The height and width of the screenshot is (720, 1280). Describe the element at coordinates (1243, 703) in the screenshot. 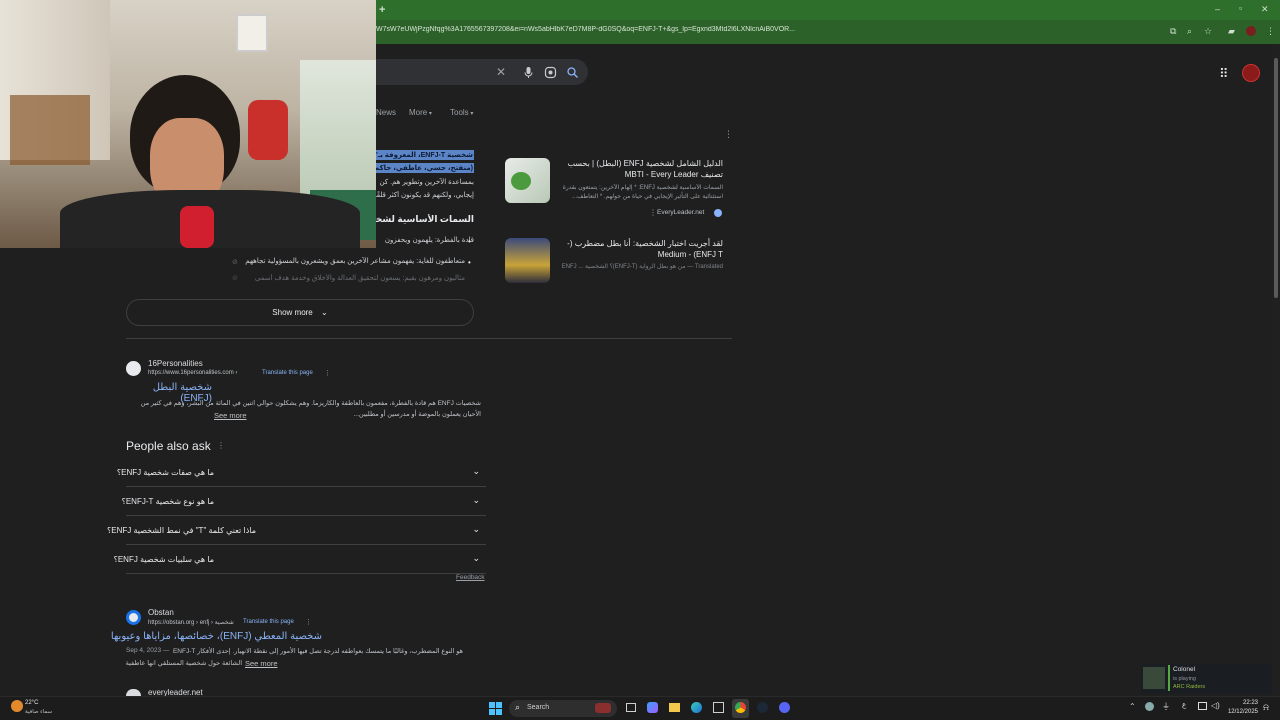

I see `clock-time: 22:23` at that location.